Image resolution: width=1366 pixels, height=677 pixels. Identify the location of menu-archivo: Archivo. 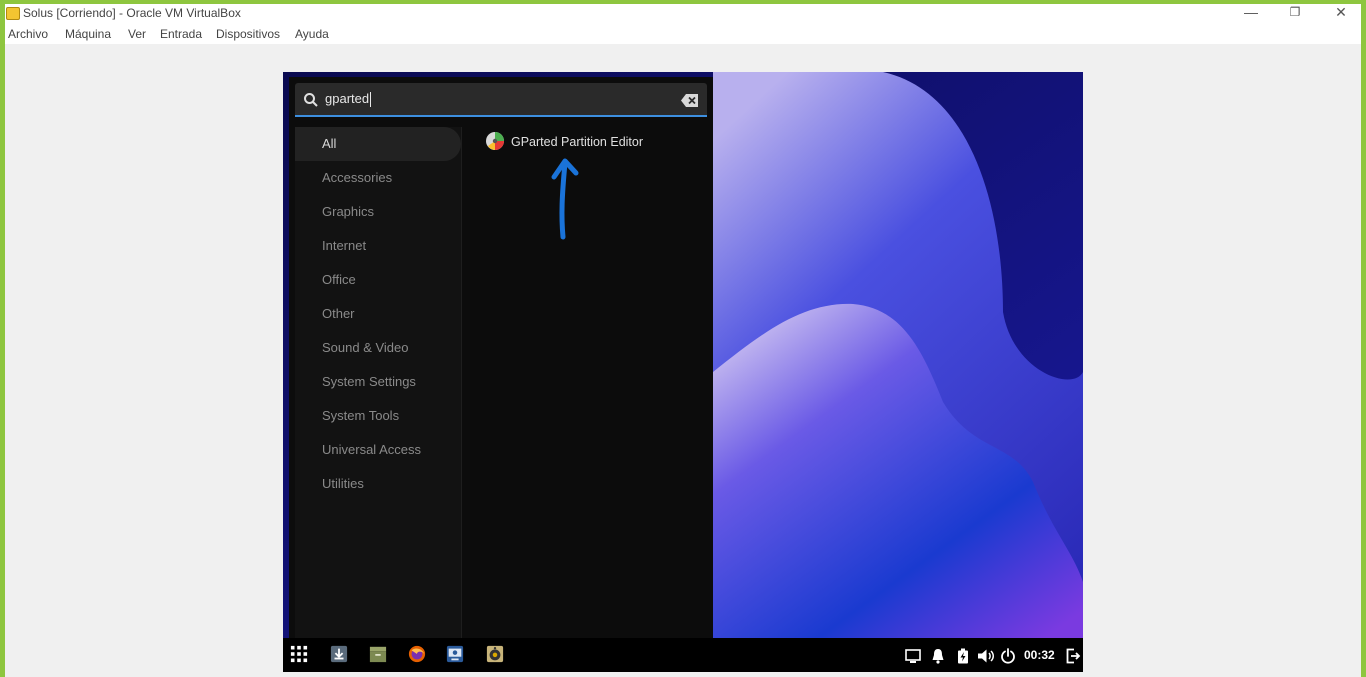
(28, 34).